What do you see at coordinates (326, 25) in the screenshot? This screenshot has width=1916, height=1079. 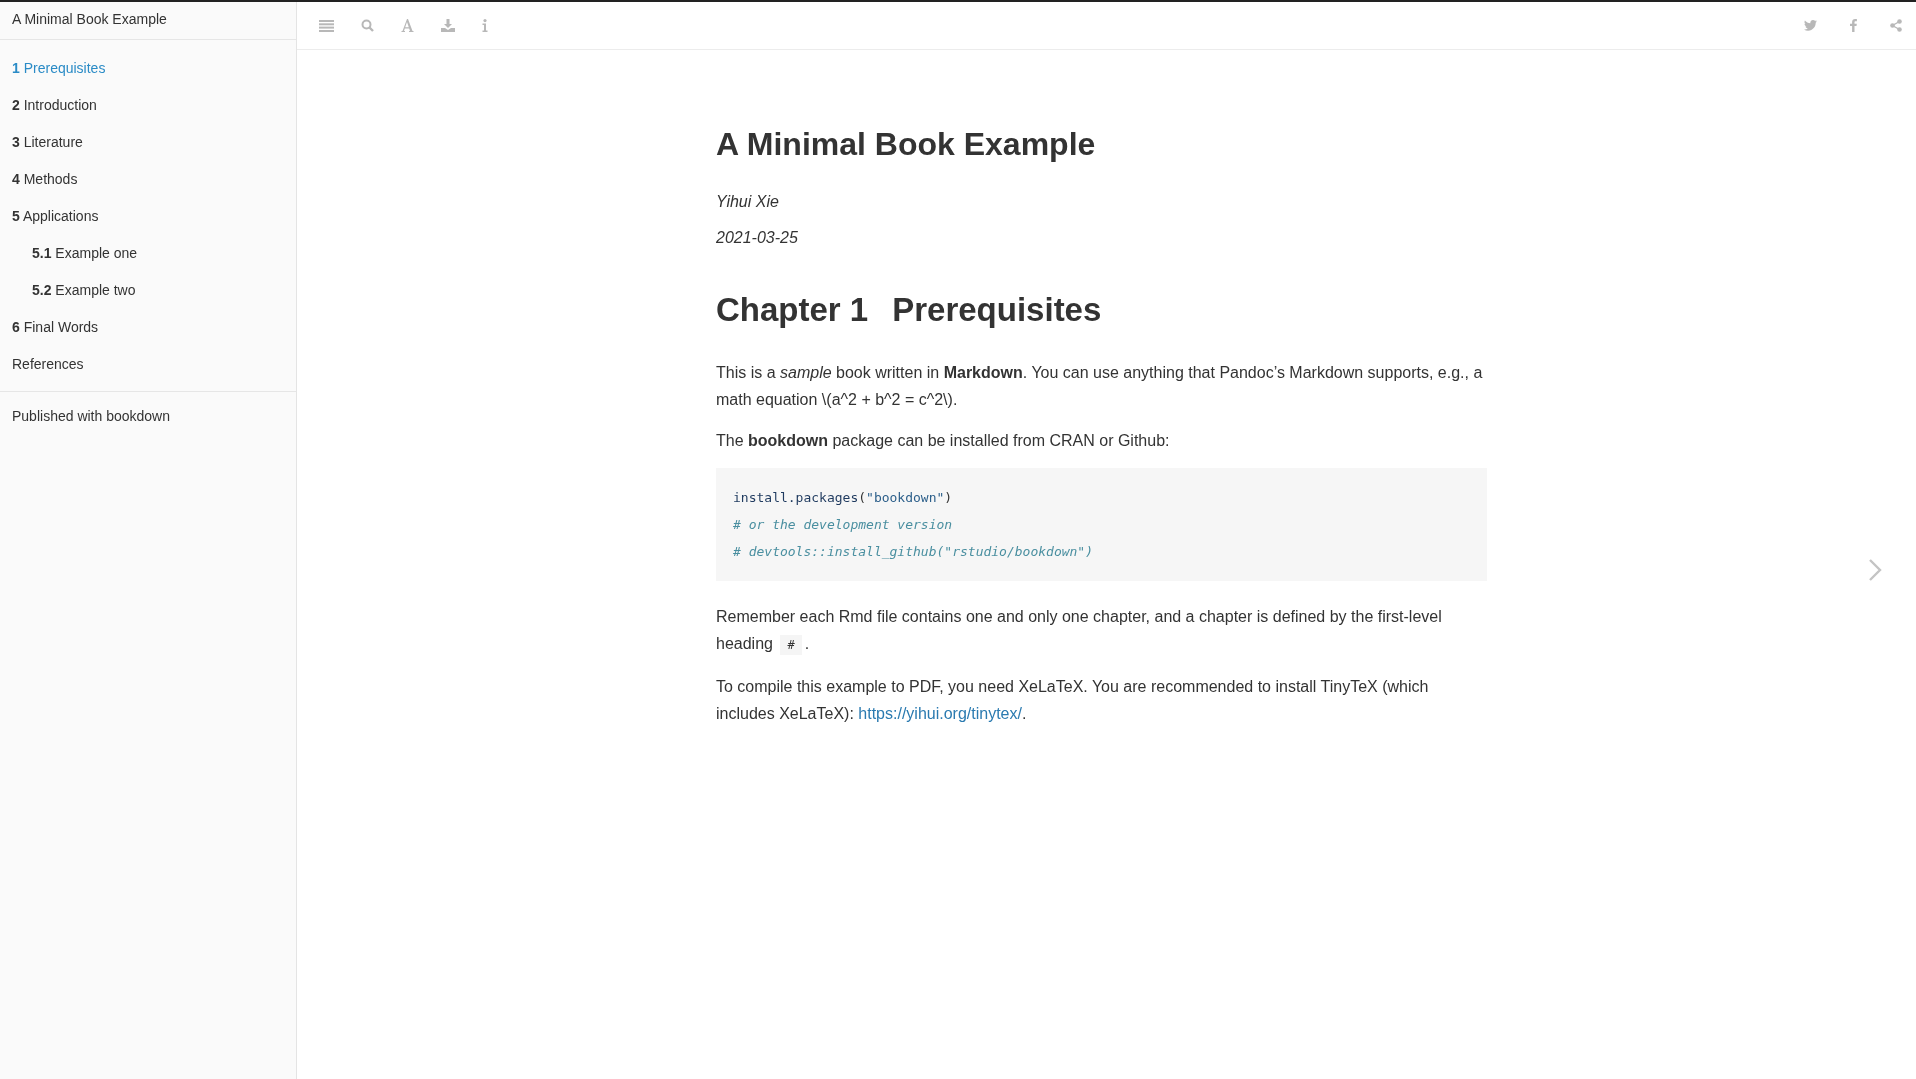 I see `menu-icon` at bounding box center [326, 25].